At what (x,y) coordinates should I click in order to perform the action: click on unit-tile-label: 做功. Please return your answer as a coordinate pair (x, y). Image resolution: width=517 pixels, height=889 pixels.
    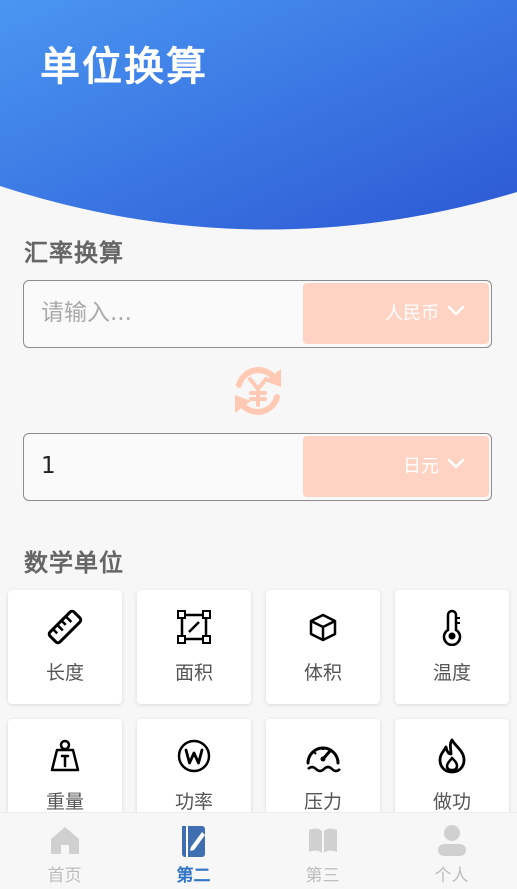
    Looking at the image, I should click on (451, 802).